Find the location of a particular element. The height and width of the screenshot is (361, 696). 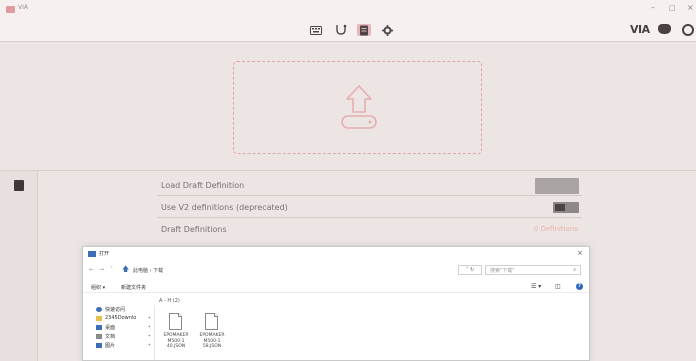

search-placeholder: 搜索"下载" is located at coordinates (502, 271).